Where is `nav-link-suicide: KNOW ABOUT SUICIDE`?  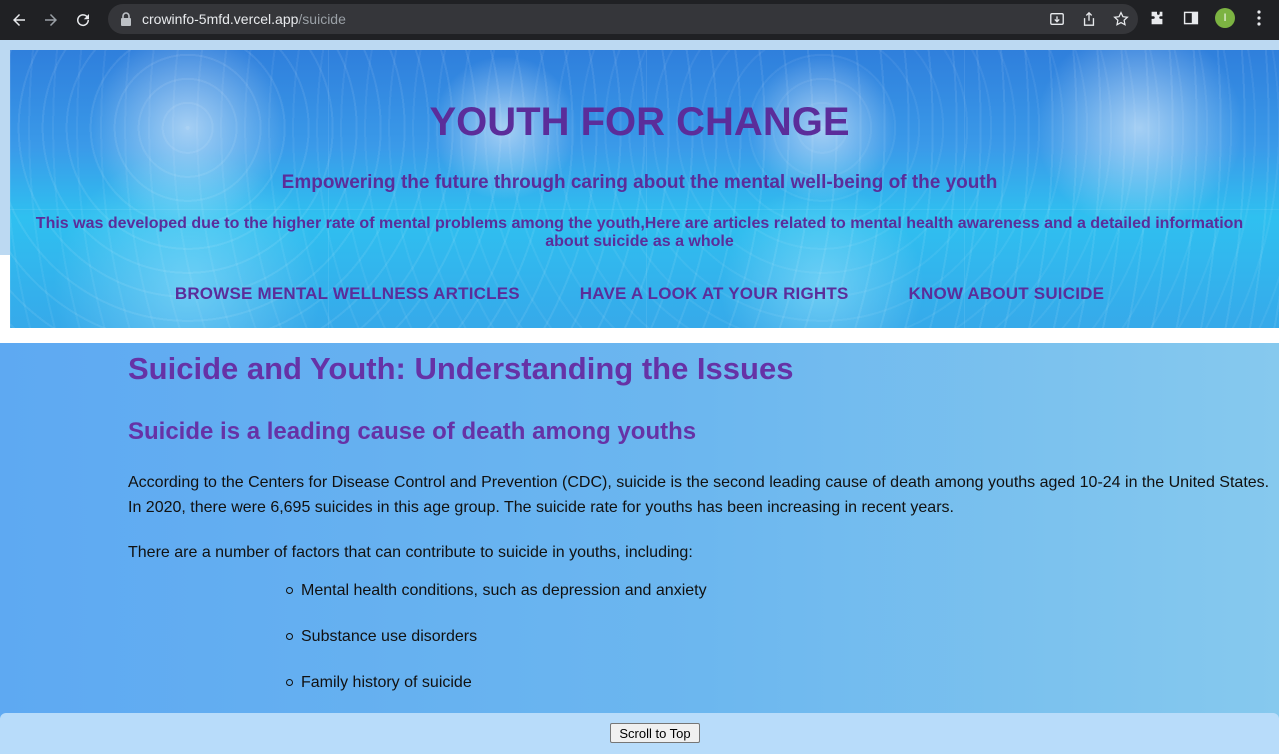
nav-link-suicide: KNOW ABOUT SUICIDE is located at coordinates (1007, 294).